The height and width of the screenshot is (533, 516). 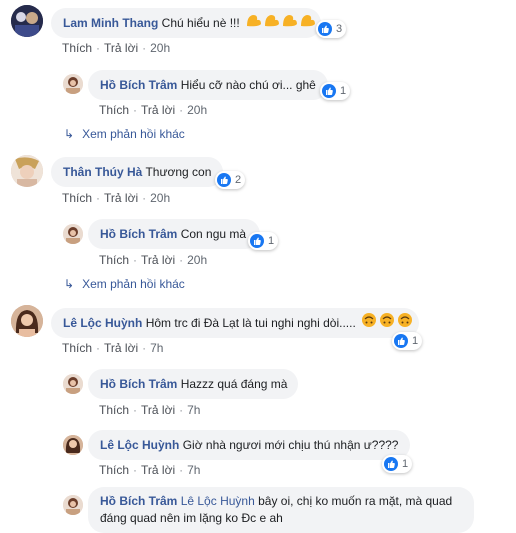 What do you see at coordinates (178, 172) in the screenshot?
I see `comment-text: Thương con` at bounding box center [178, 172].